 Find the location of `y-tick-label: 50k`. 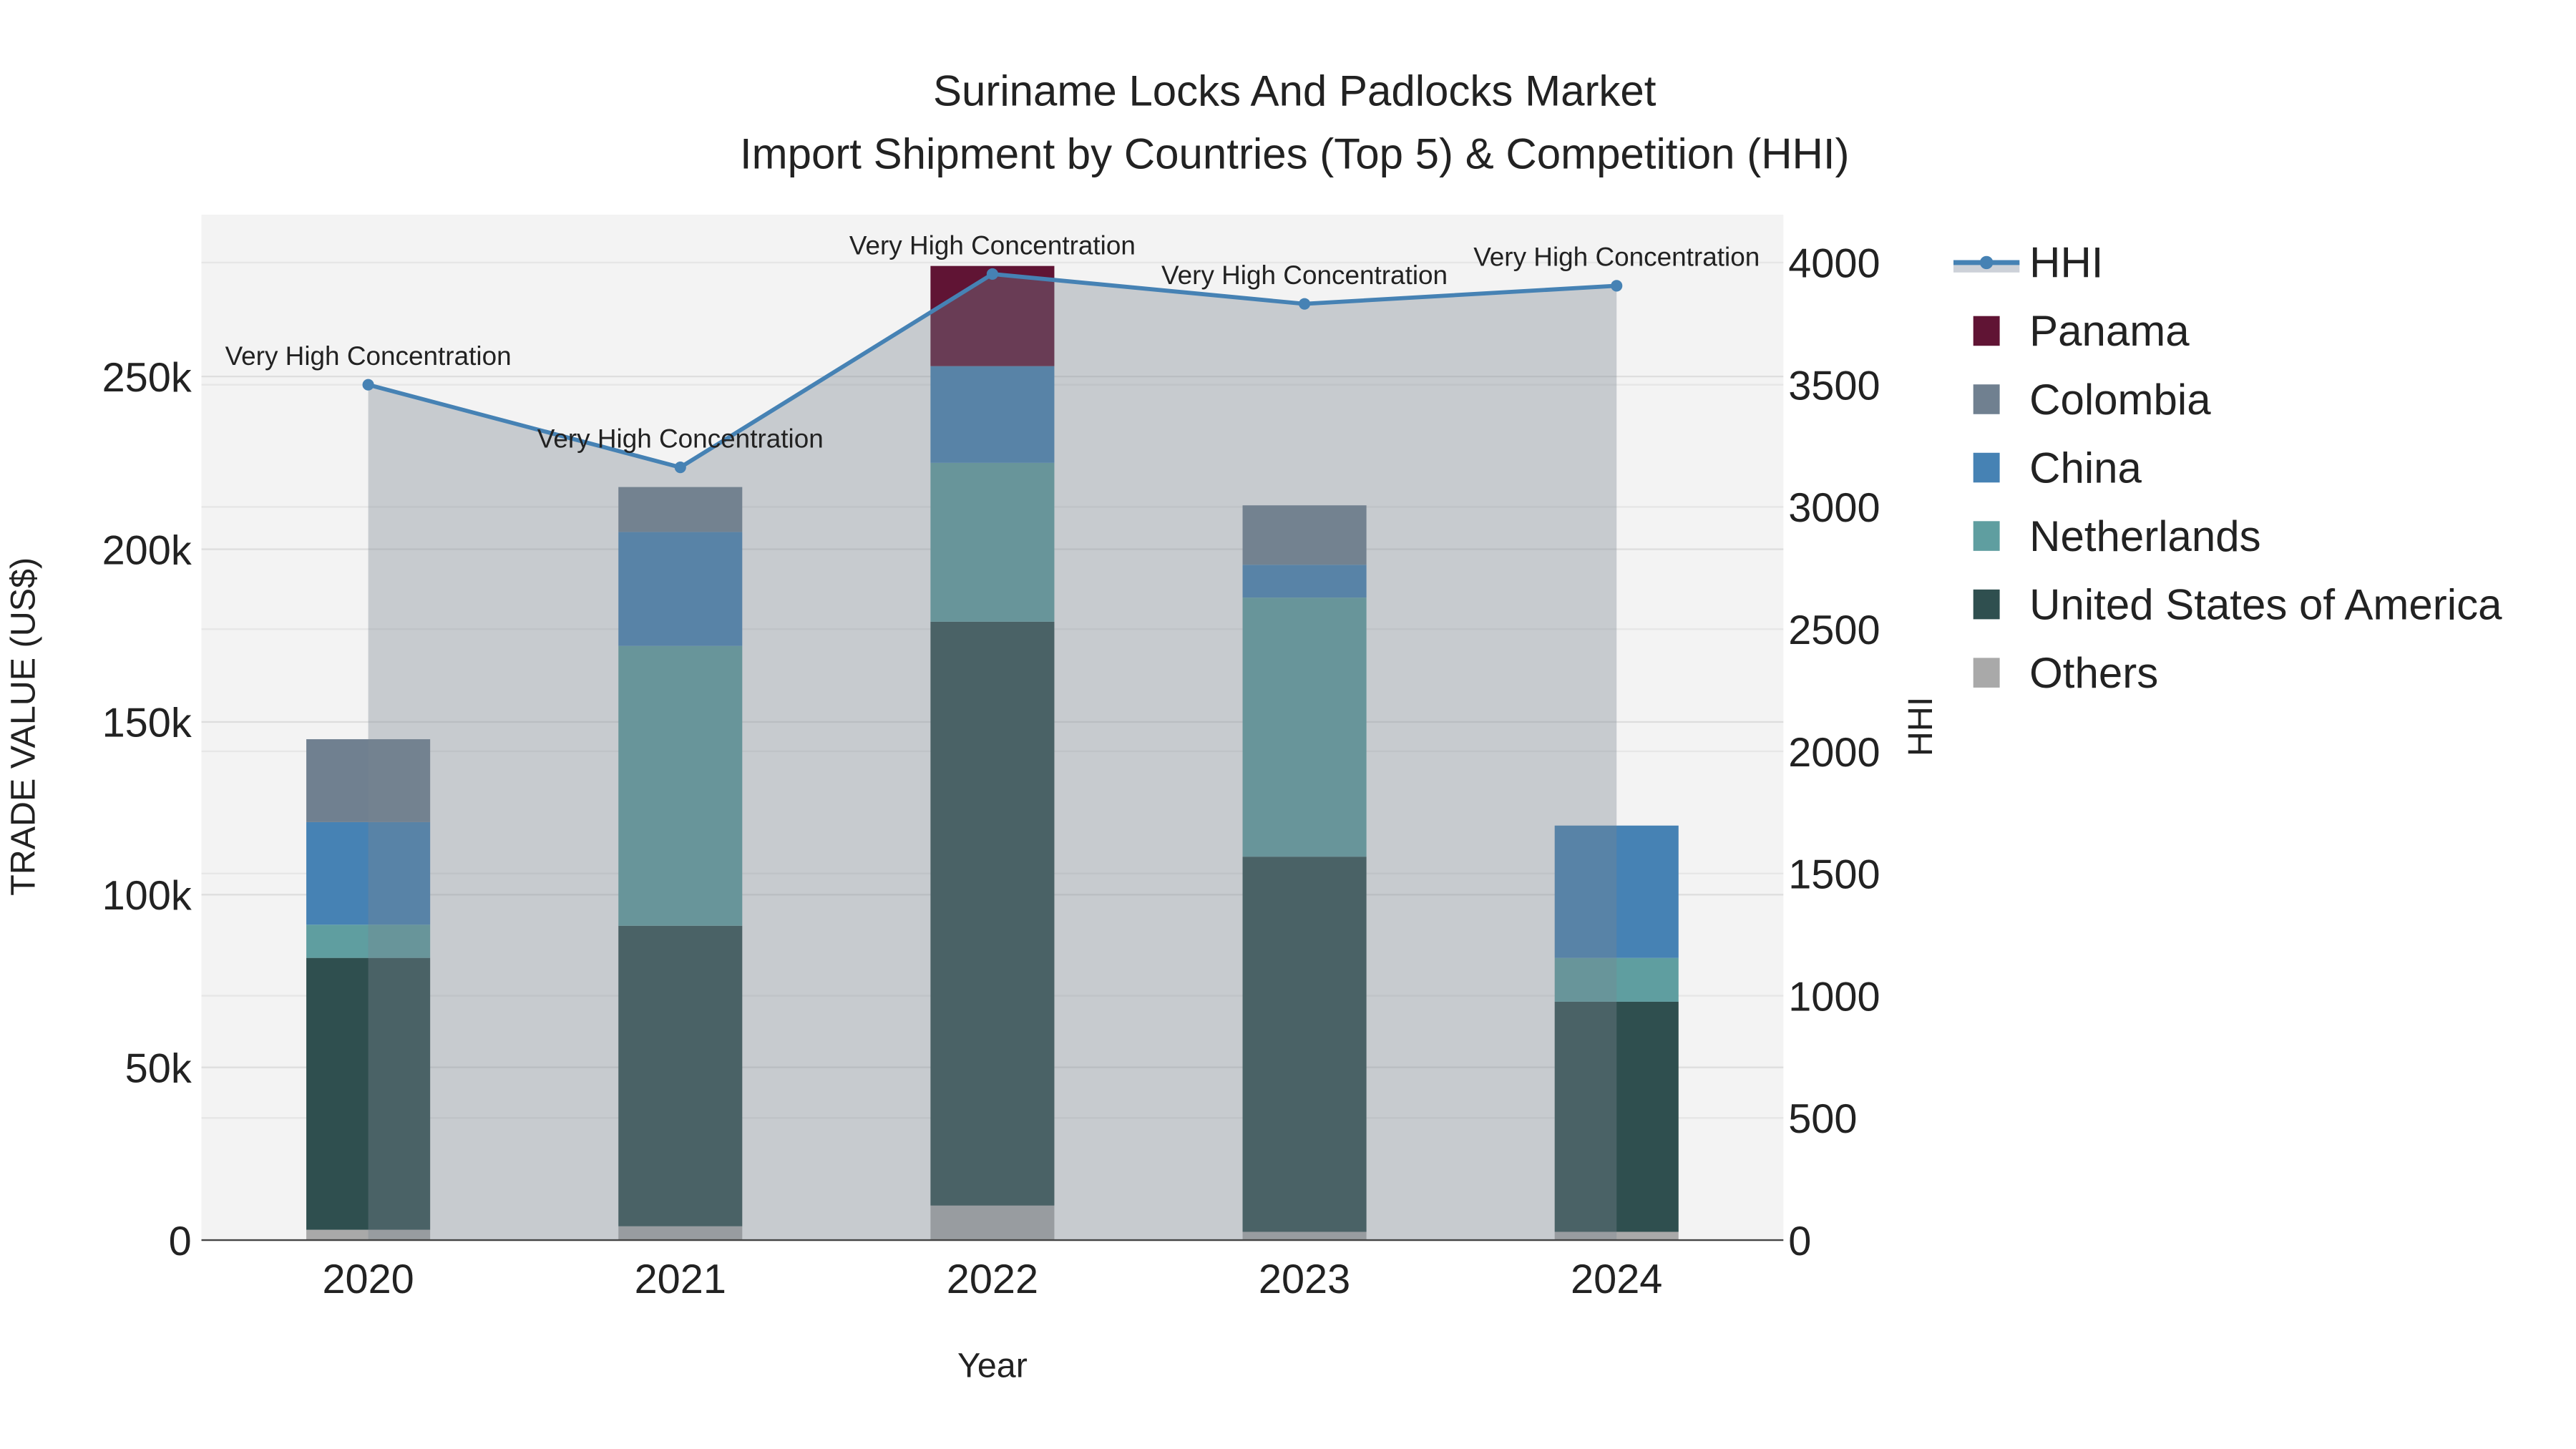

y-tick-label: 50k is located at coordinates (158, 1068).